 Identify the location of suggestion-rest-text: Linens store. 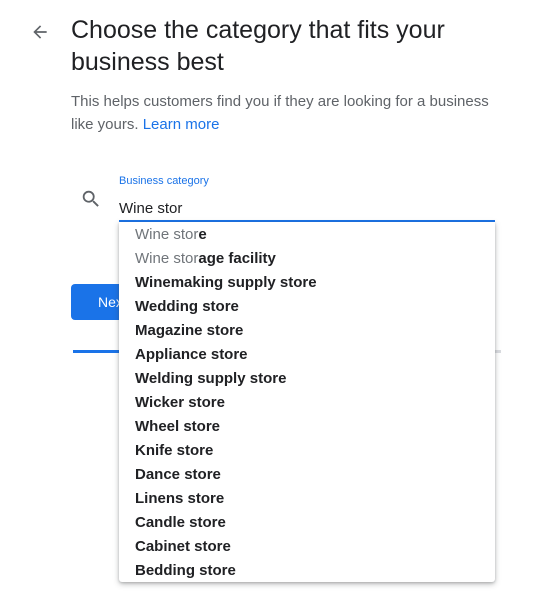
(180, 498).